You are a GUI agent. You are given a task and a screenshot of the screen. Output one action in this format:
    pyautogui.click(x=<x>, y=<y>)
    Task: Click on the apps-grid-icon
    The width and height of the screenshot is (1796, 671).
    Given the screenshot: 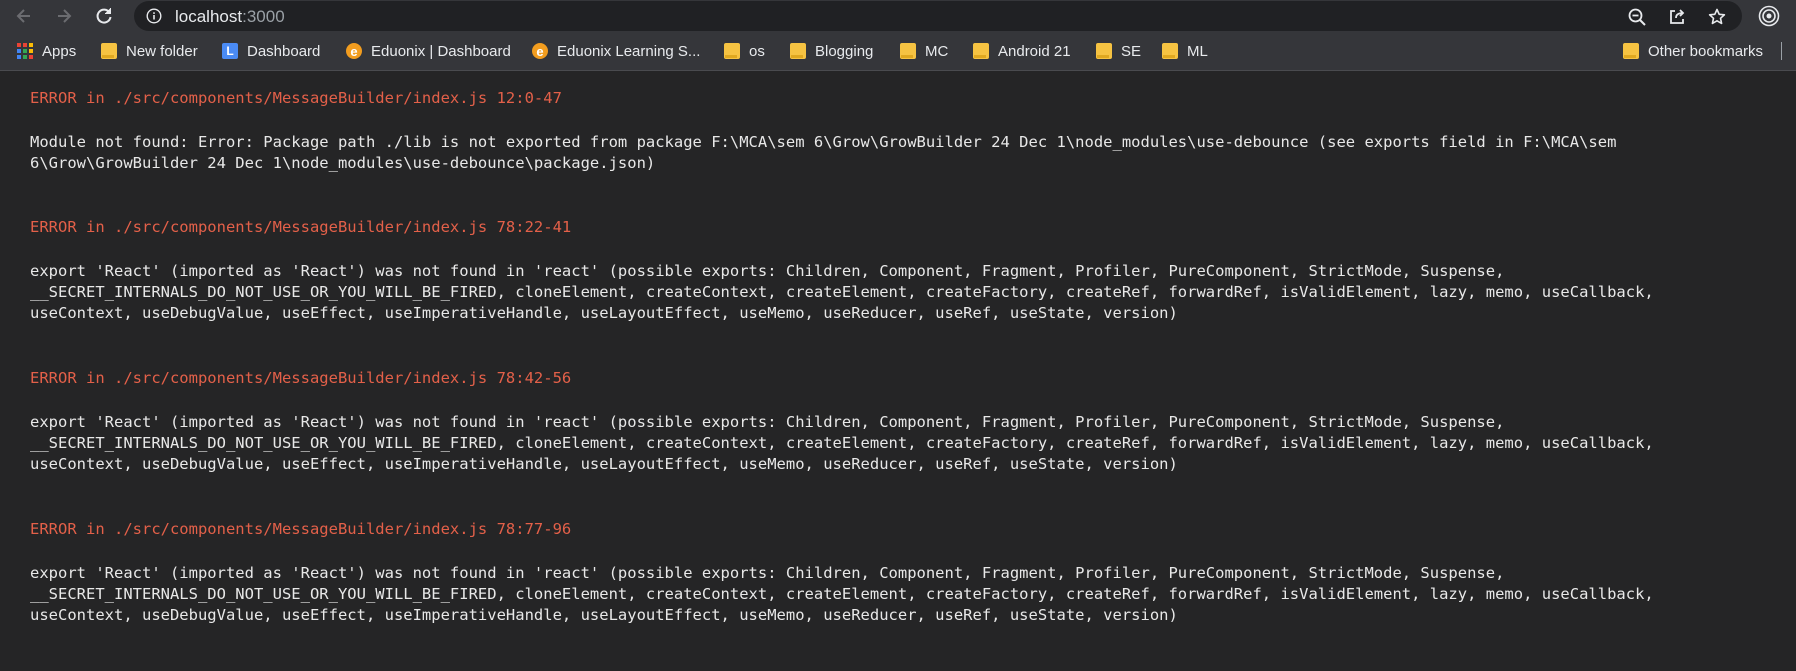 What is the action you would take?
    pyautogui.click(x=25, y=51)
    